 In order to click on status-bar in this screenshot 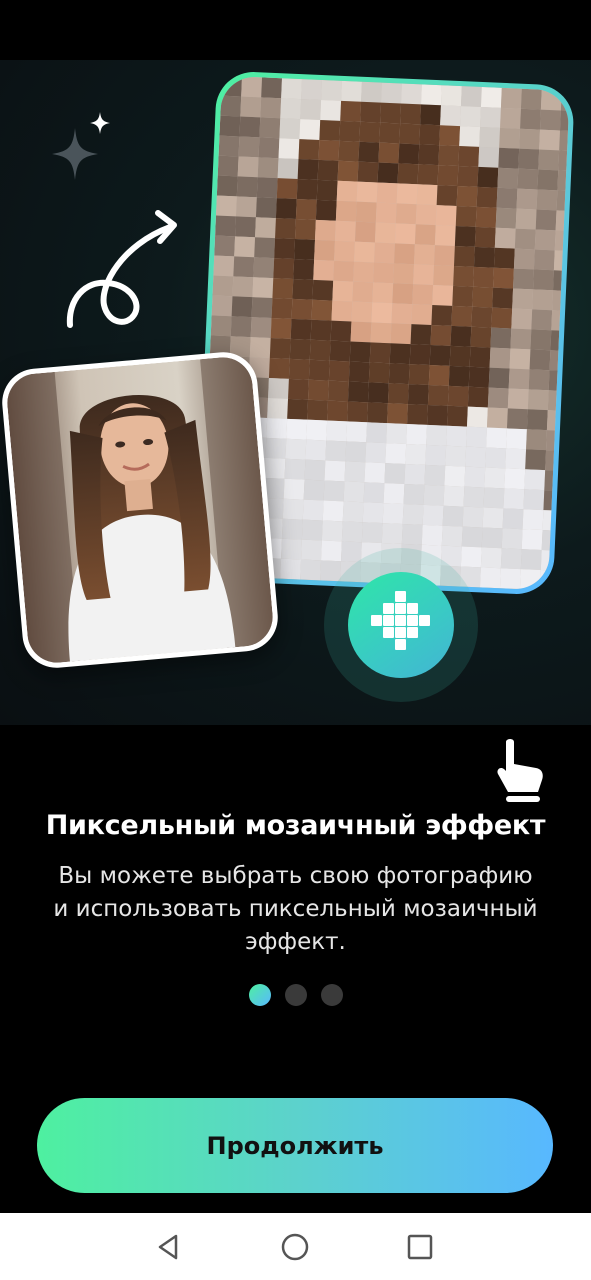, I will do `click(295, 30)`.